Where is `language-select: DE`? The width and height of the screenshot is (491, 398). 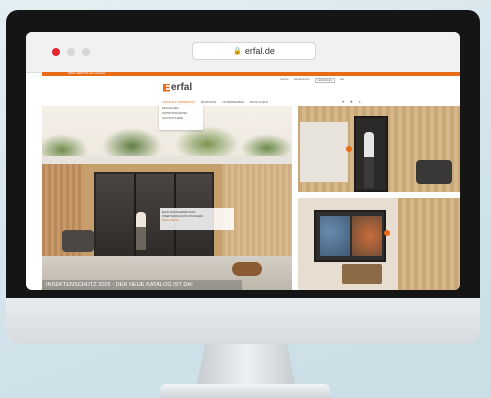
language-select: DE is located at coordinates (342, 80).